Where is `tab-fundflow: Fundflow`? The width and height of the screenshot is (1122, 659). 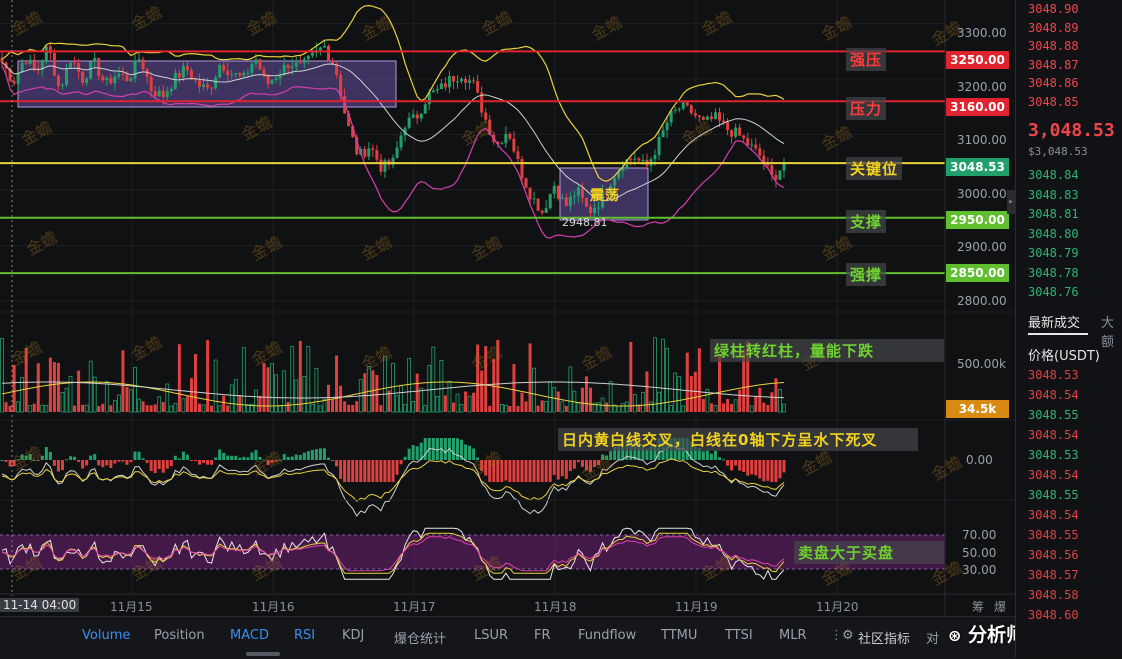
tab-fundflow: Fundflow is located at coordinates (607, 635).